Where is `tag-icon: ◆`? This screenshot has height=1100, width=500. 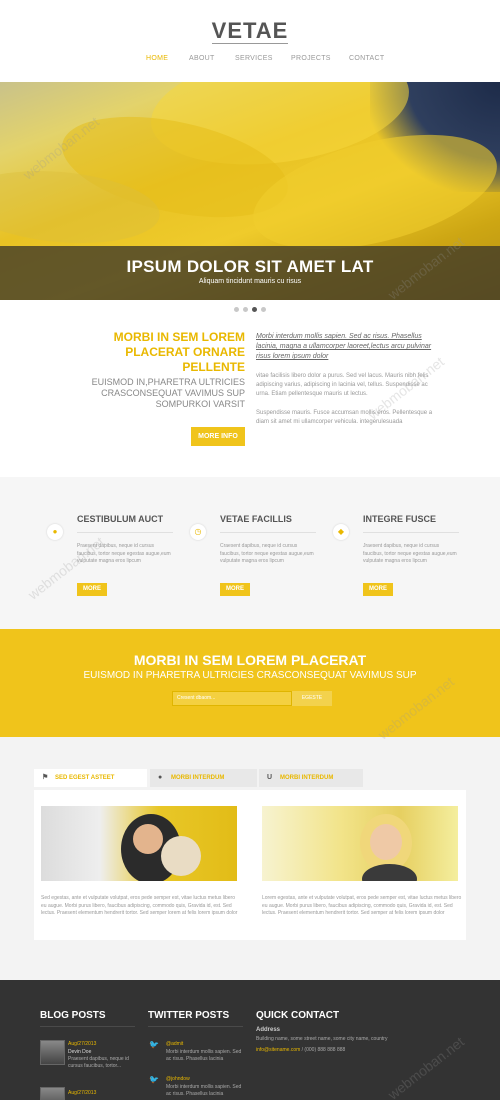 tag-icon: ◆ is located at coordinates (341, 532).